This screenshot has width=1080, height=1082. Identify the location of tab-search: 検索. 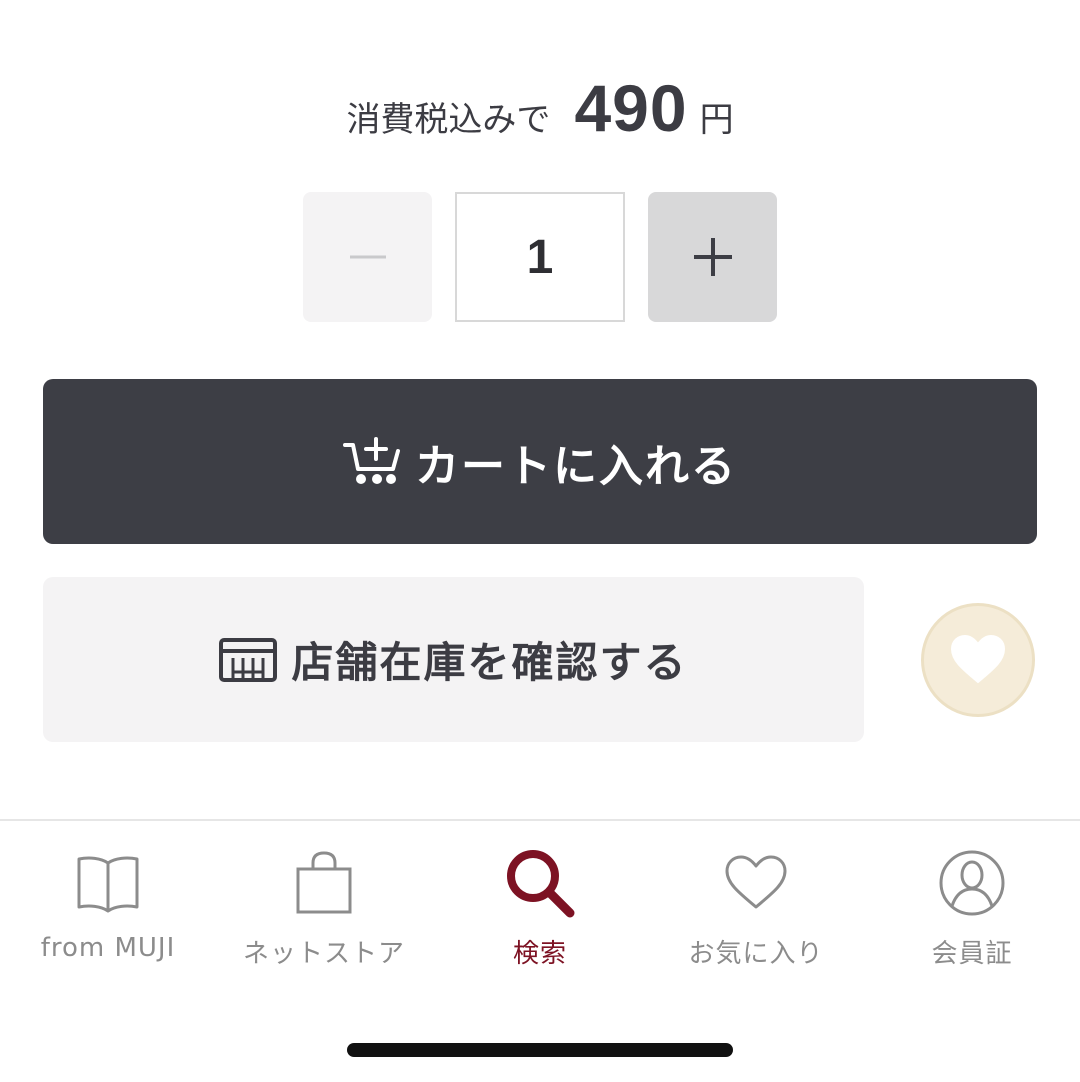
(540, 912).